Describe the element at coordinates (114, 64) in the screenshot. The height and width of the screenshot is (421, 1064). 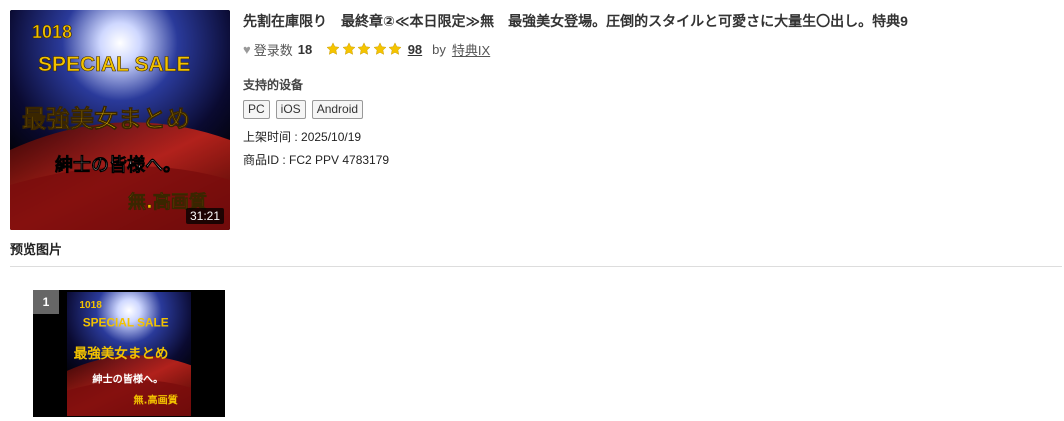
I see `thumb-line2: SPECIAL SALE` at that location.